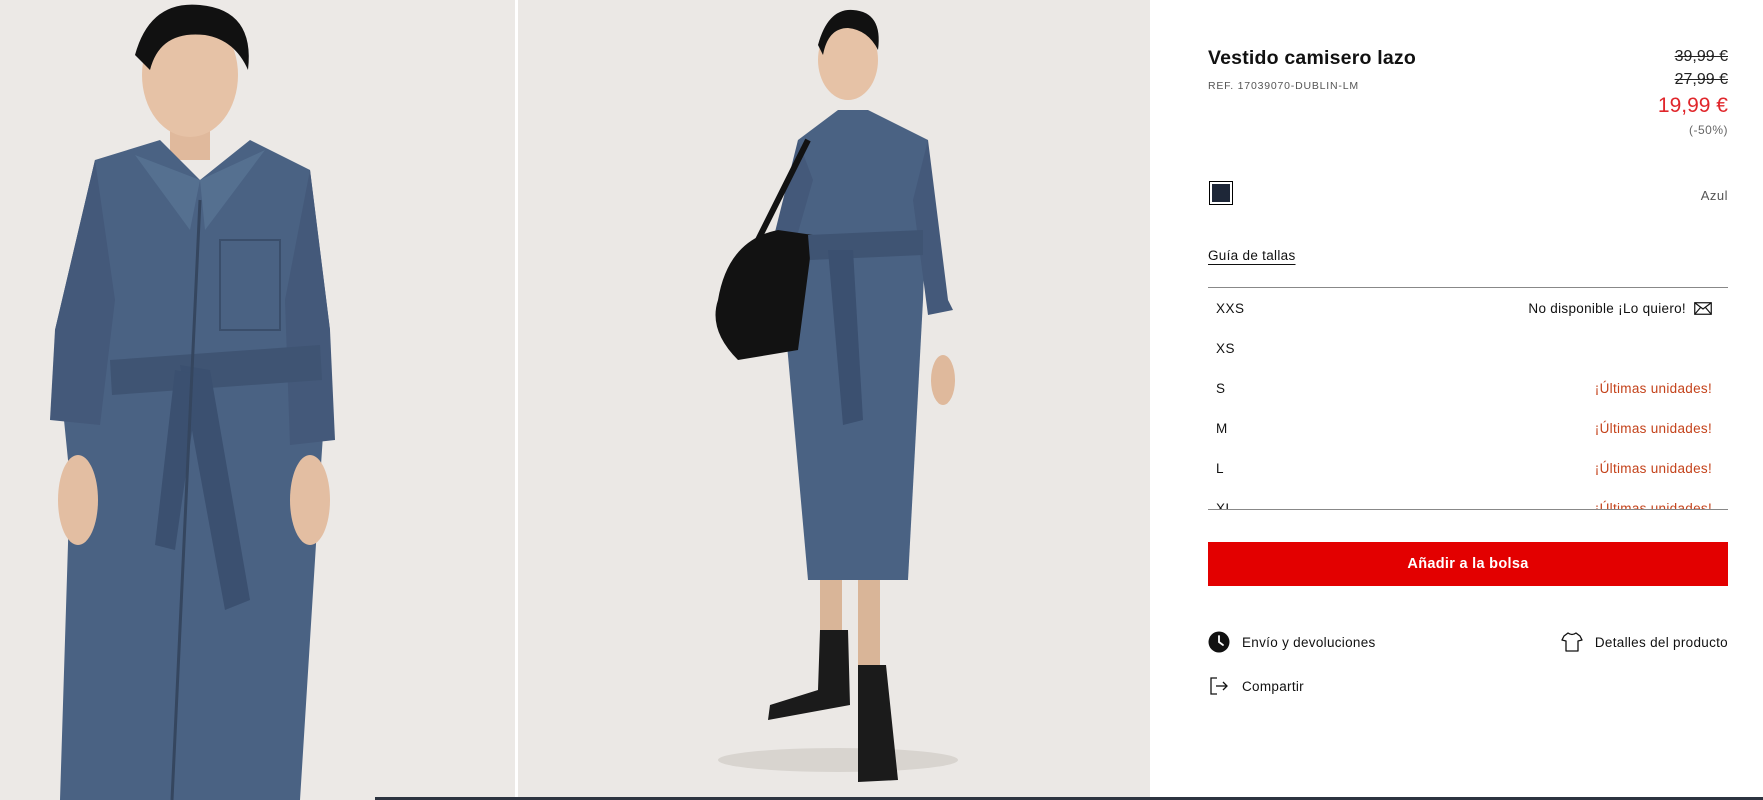  Describe the element at coordinates (1703, 308) in the screenshot. I see `envelope-icon` at that location.